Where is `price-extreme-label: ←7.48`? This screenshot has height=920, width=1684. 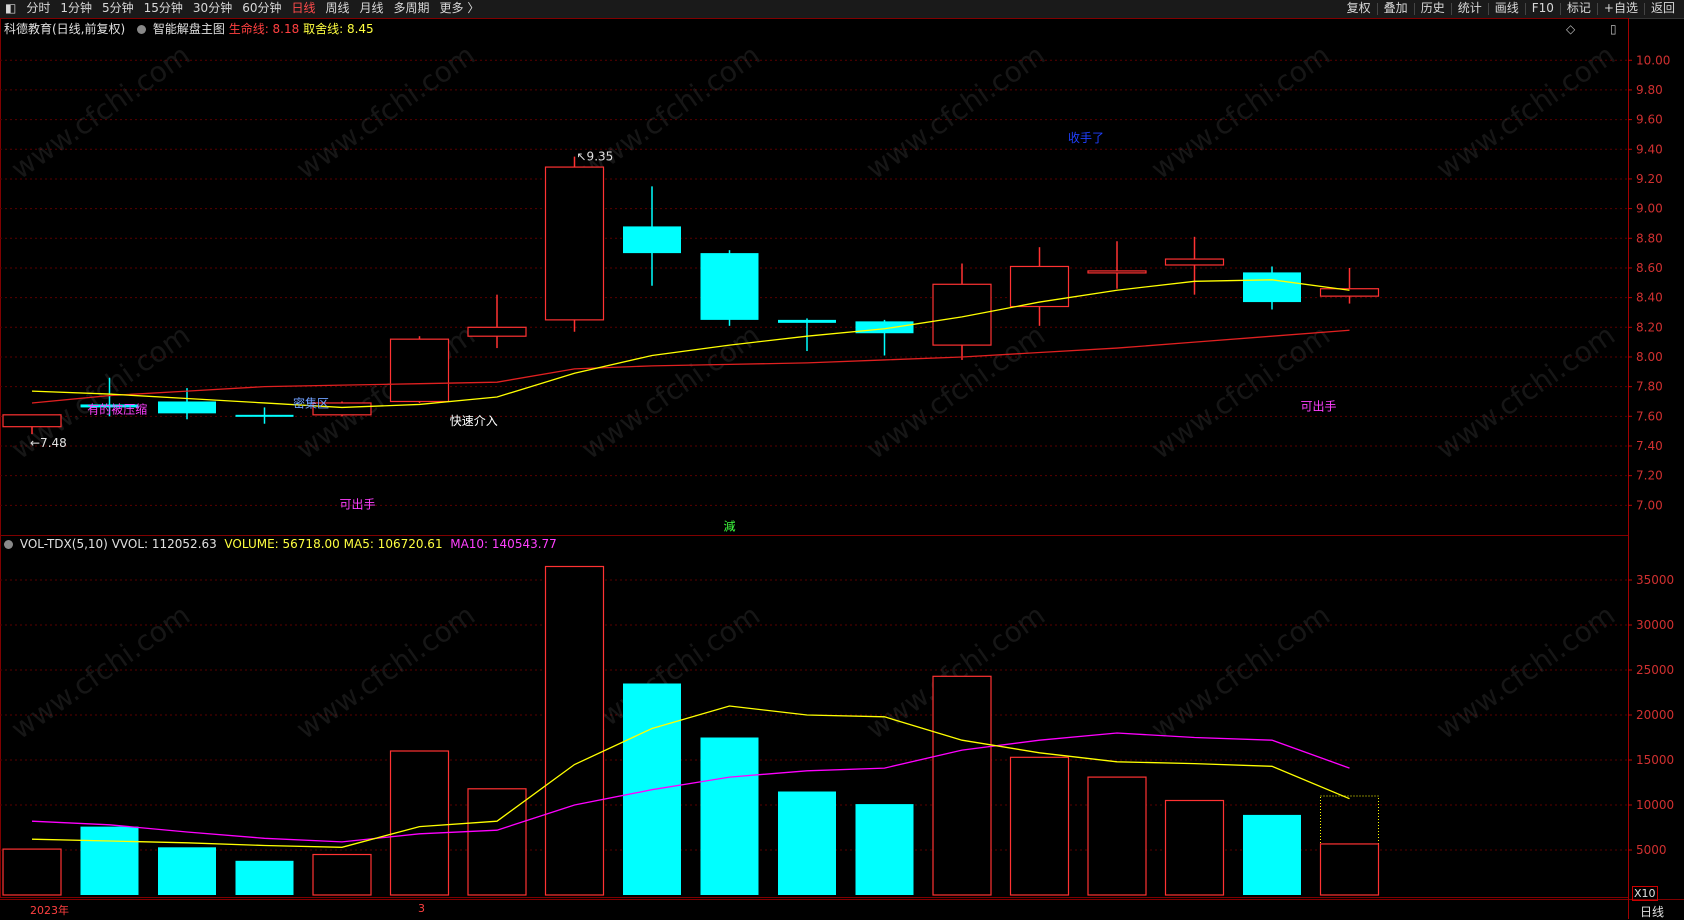
price-extreme-label: ←7.48 is located at coordinates (48, 443).